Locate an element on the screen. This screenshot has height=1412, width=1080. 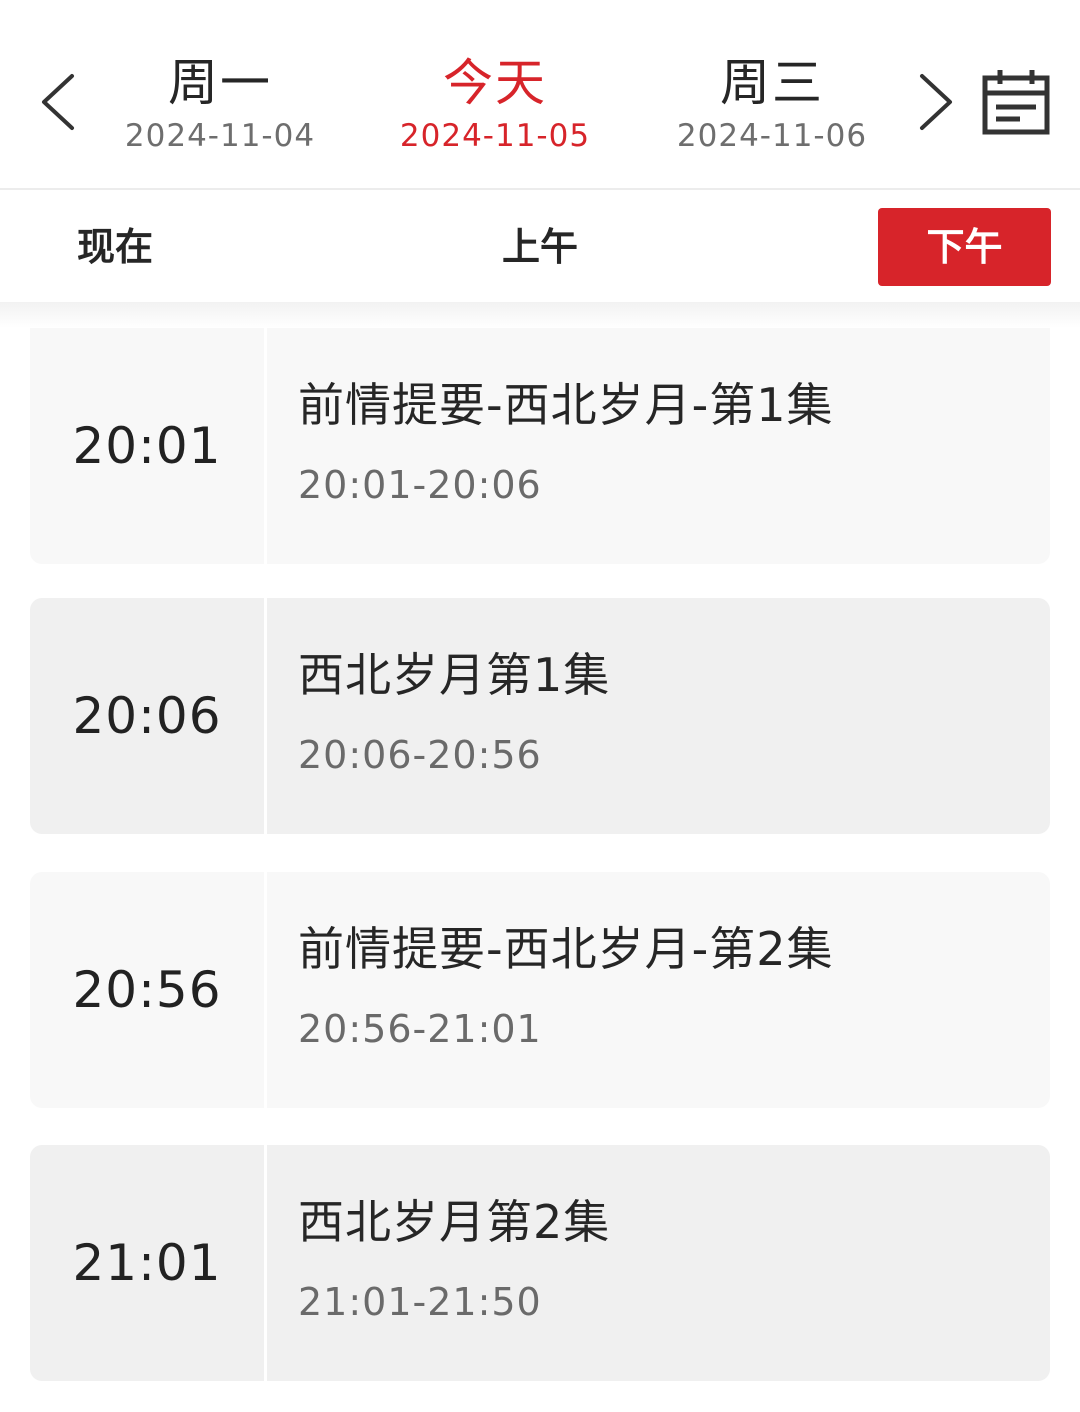
day-date: 2024-11-05 is located at coordinates (495, 136).